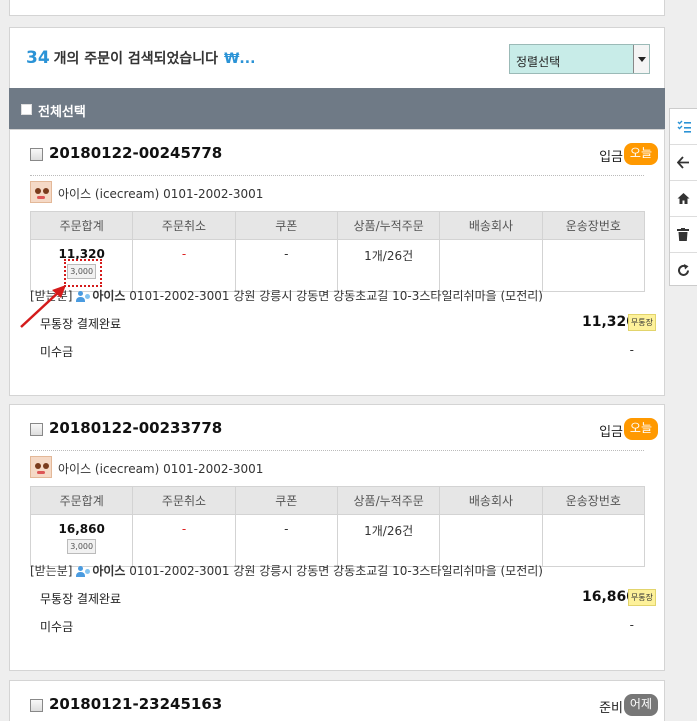 The width and height of the screenshot is (697, 721). Describe the element at coordinates (62, 112) in the screenshot. I see `select-all-label: 전체선택` at that location.